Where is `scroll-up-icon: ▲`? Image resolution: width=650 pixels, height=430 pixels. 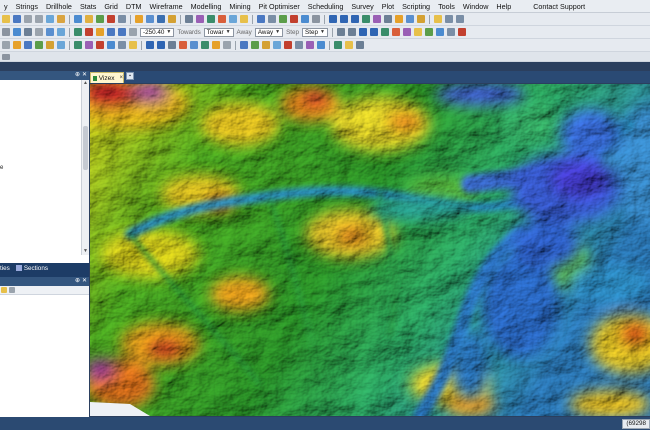
scroll-up-icon: ▲ is located at coordinates (85, 83).